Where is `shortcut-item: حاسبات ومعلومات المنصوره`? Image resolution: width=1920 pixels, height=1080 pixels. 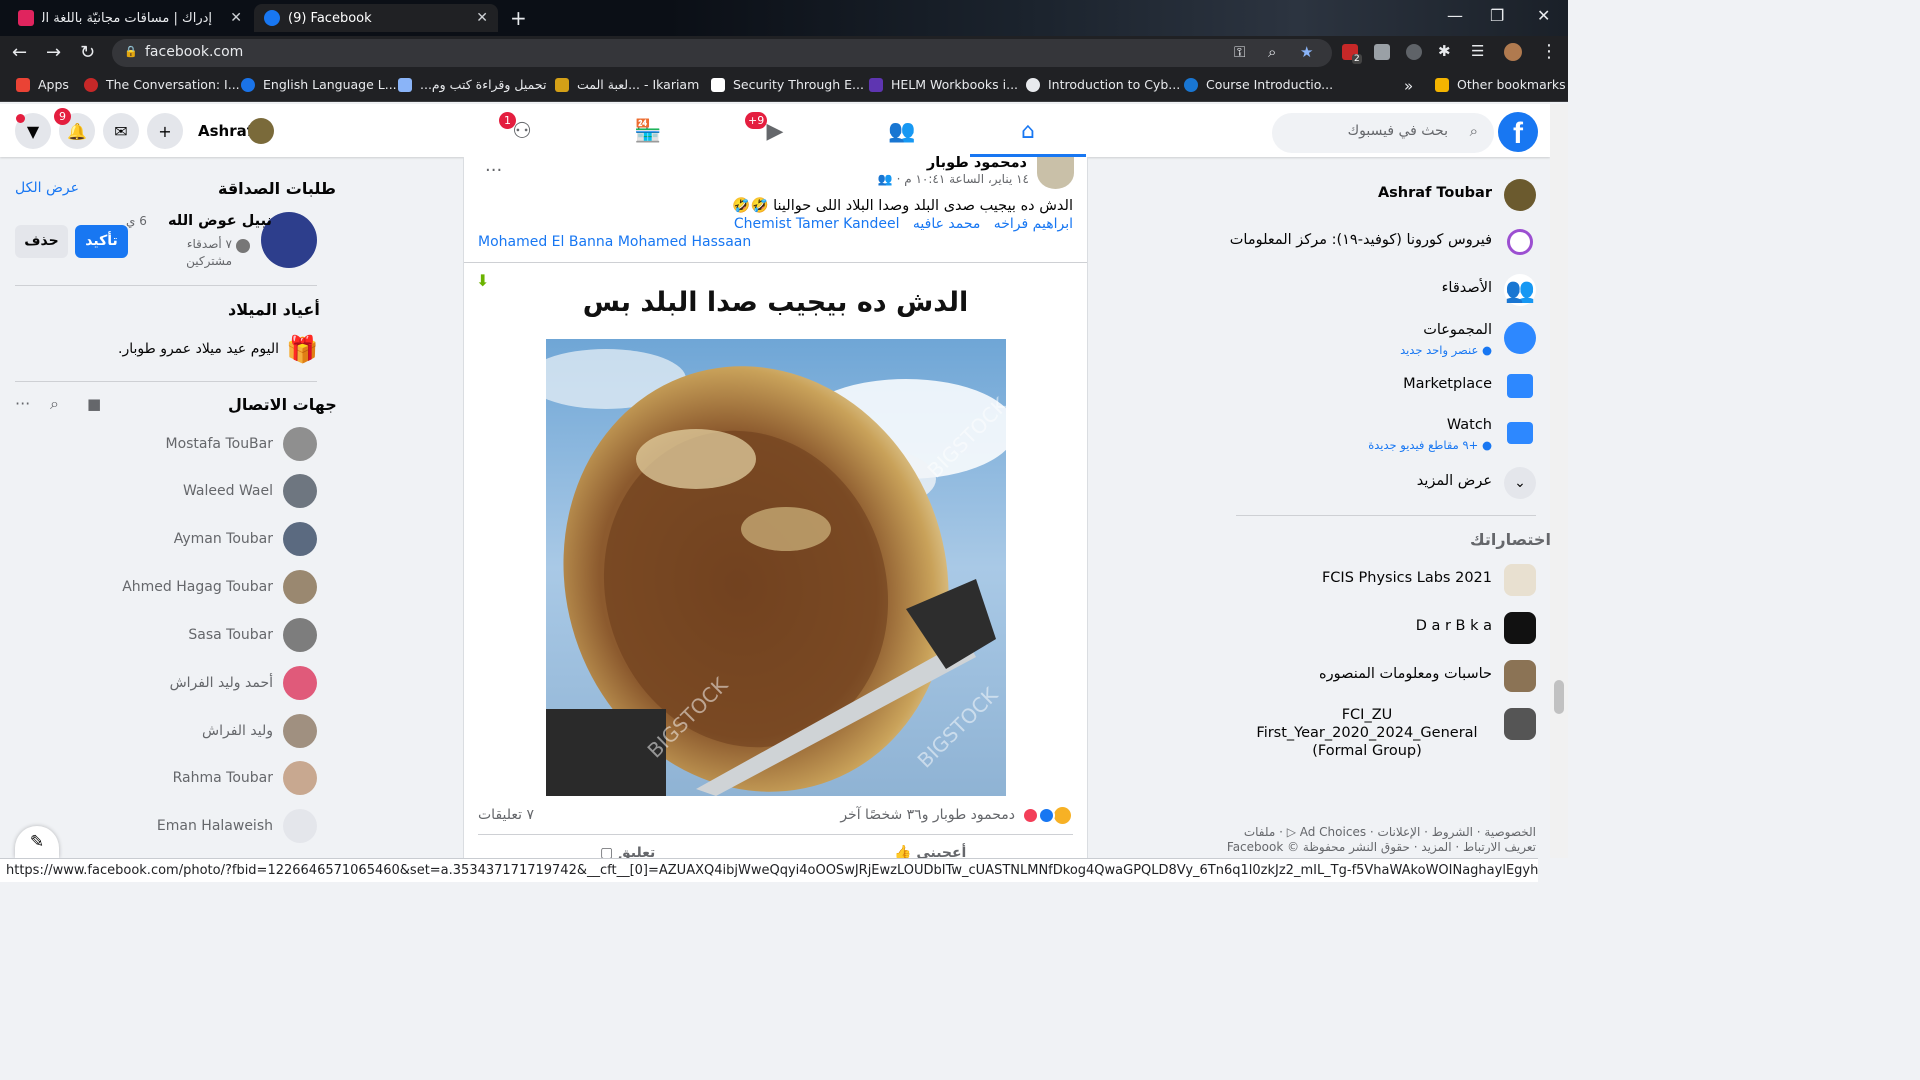
shortcut-item: حاسبات ومعلومات المنصوره is located at coordinates (1386, 676).